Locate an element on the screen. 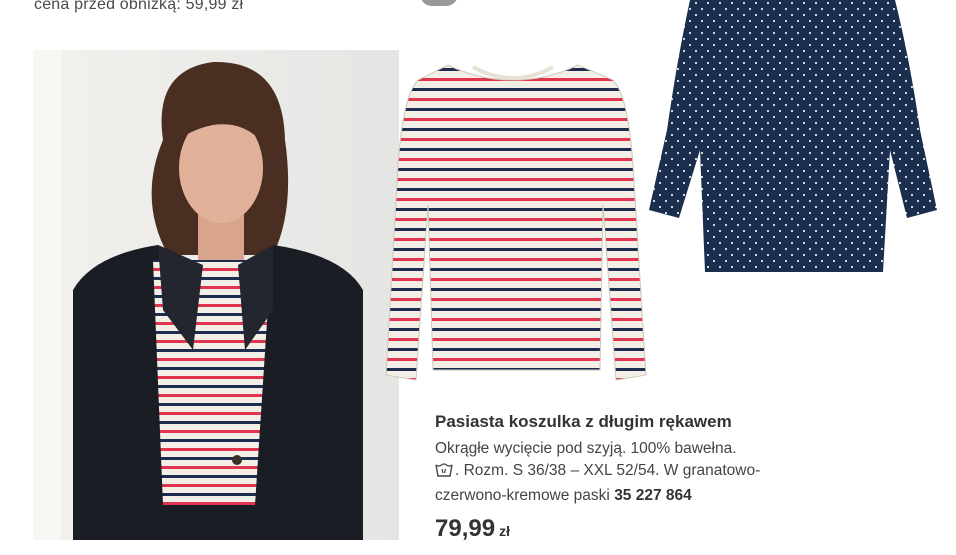 Image resolution: width=956 pixels, height=555 pixels. washing-symbol-icon is located at coordinates (444, 474).